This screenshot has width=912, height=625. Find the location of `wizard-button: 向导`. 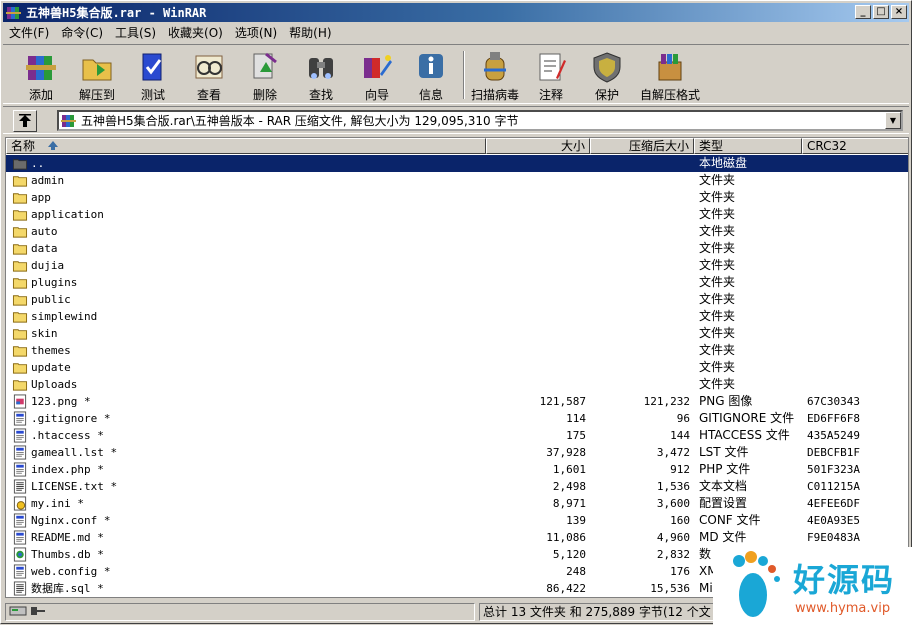

wizard-button: 向导 is located at coordinates (377, 75).